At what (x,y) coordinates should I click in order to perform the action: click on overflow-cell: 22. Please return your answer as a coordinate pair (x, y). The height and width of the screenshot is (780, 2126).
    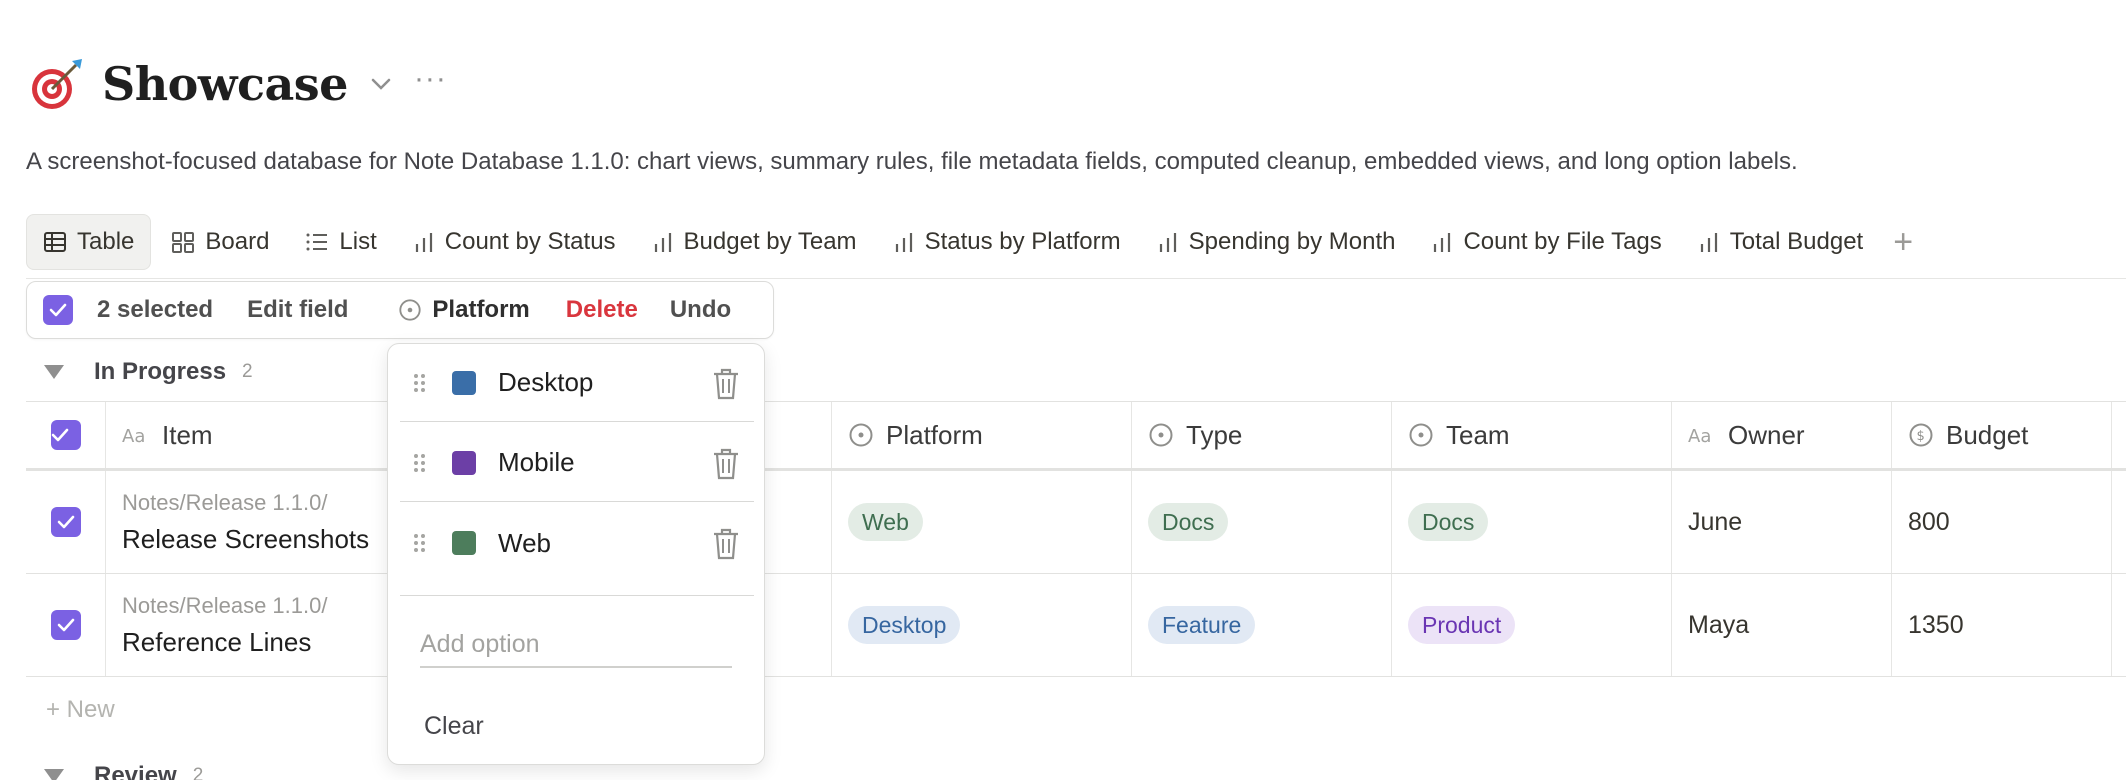
    Looking at the image, I should click on (2119, 522).